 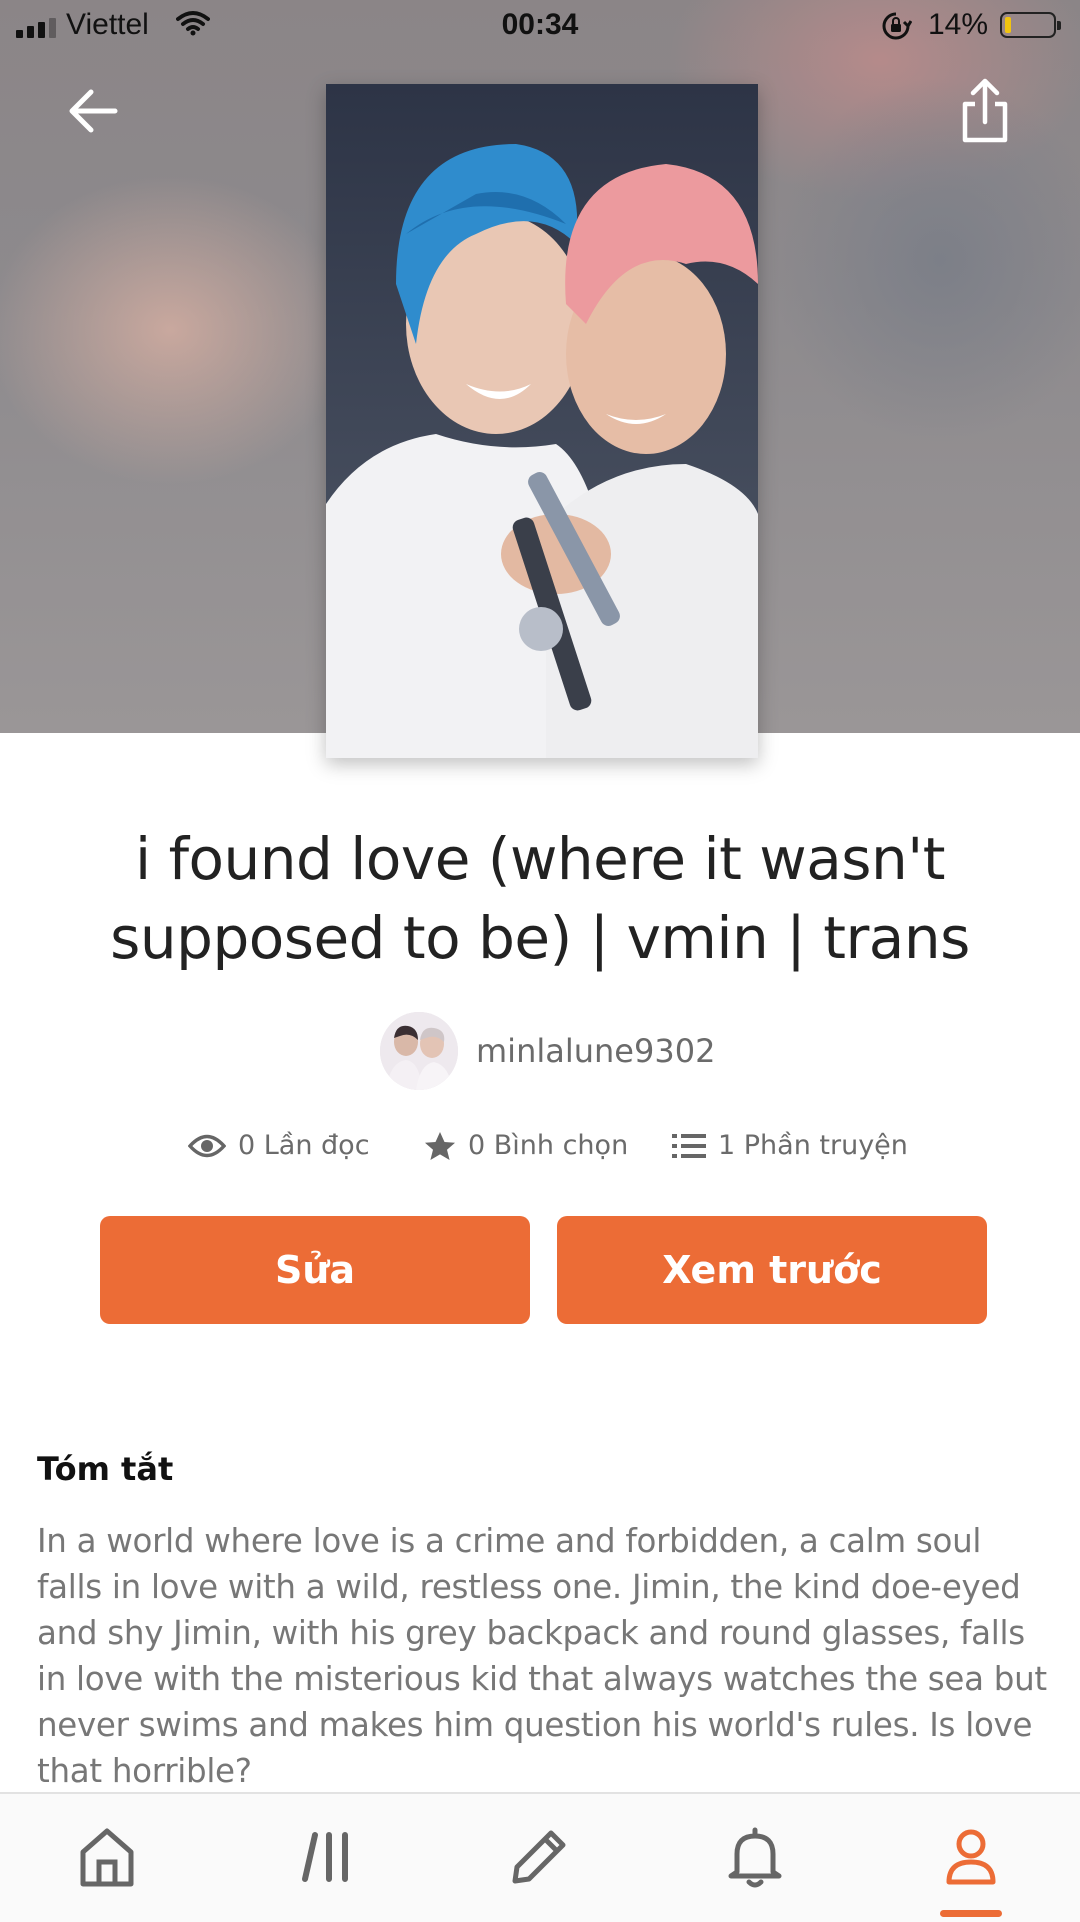 I want to click on status-bar: Viettel 00:34 14%, so click(x=540, y=27).